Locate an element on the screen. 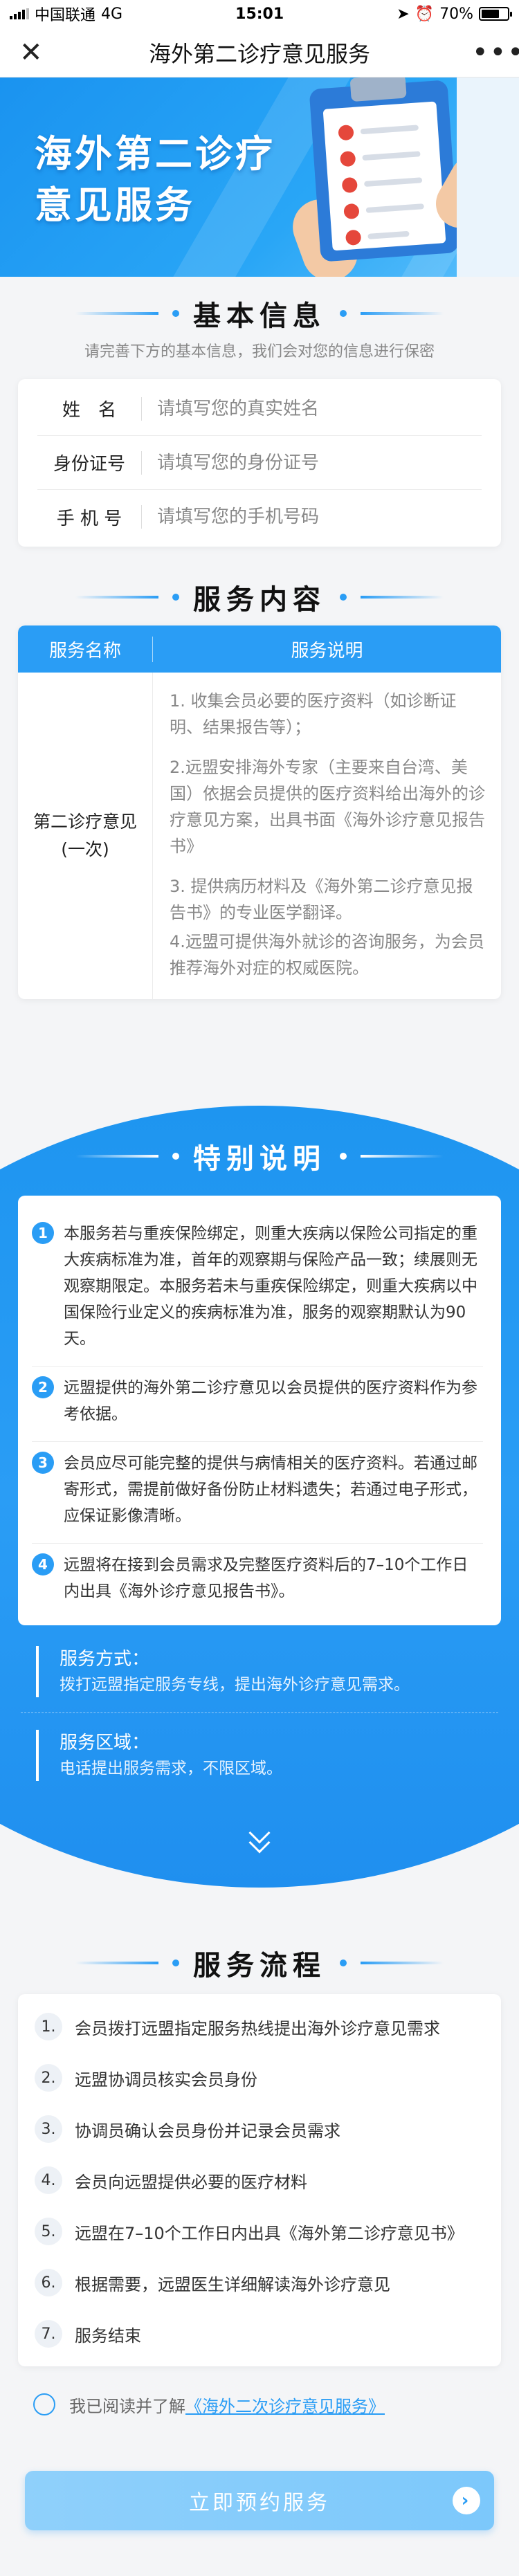  clipboard-illustration is located at coordinates (384, 170).